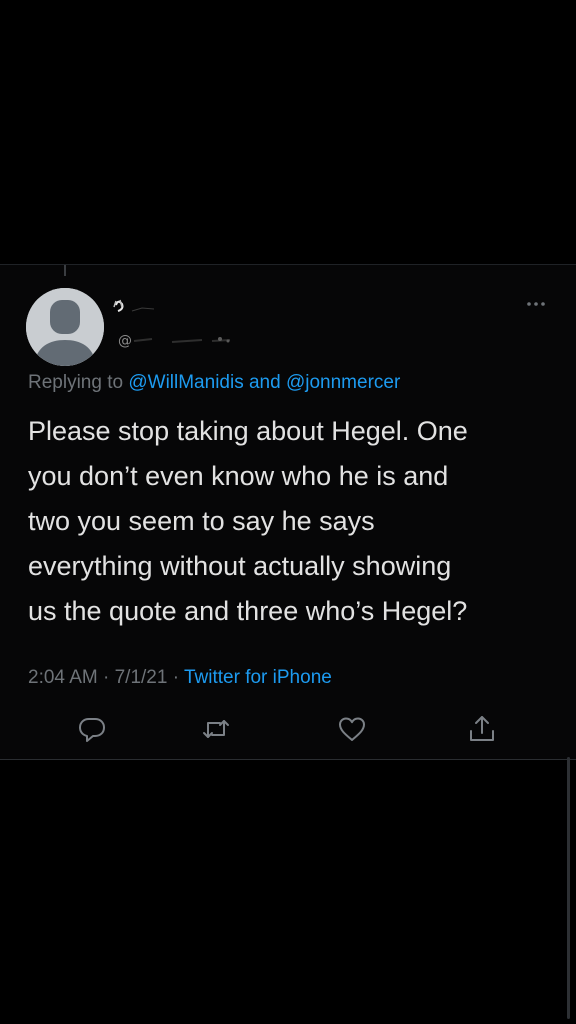 Image resolution: width=576 pixels, height=1024 pixels. I want to click on tweet-date: 7/1/21, so click(141, 677).